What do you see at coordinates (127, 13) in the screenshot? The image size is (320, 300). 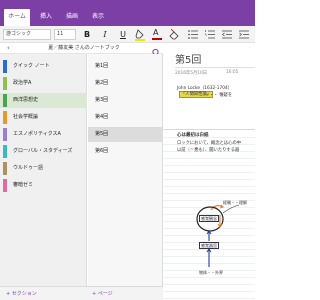 I see `ribbon-tab-bar: ホーム 挿入 描画 表示` at bounding box center [127, 13].